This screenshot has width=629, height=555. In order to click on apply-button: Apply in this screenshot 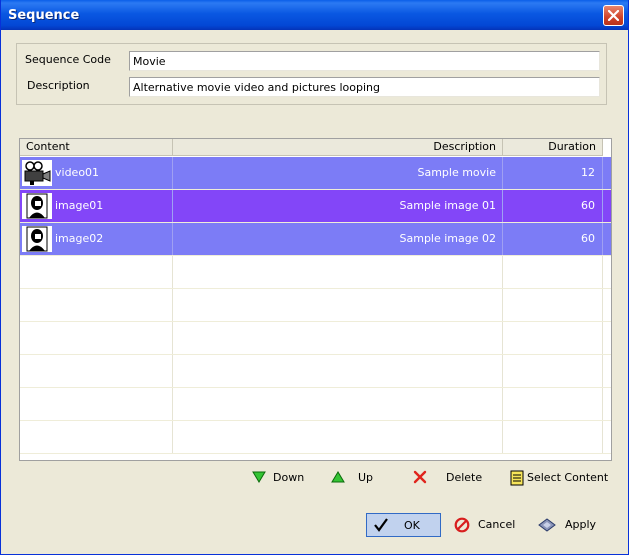, I will do `click(572, 525)`.